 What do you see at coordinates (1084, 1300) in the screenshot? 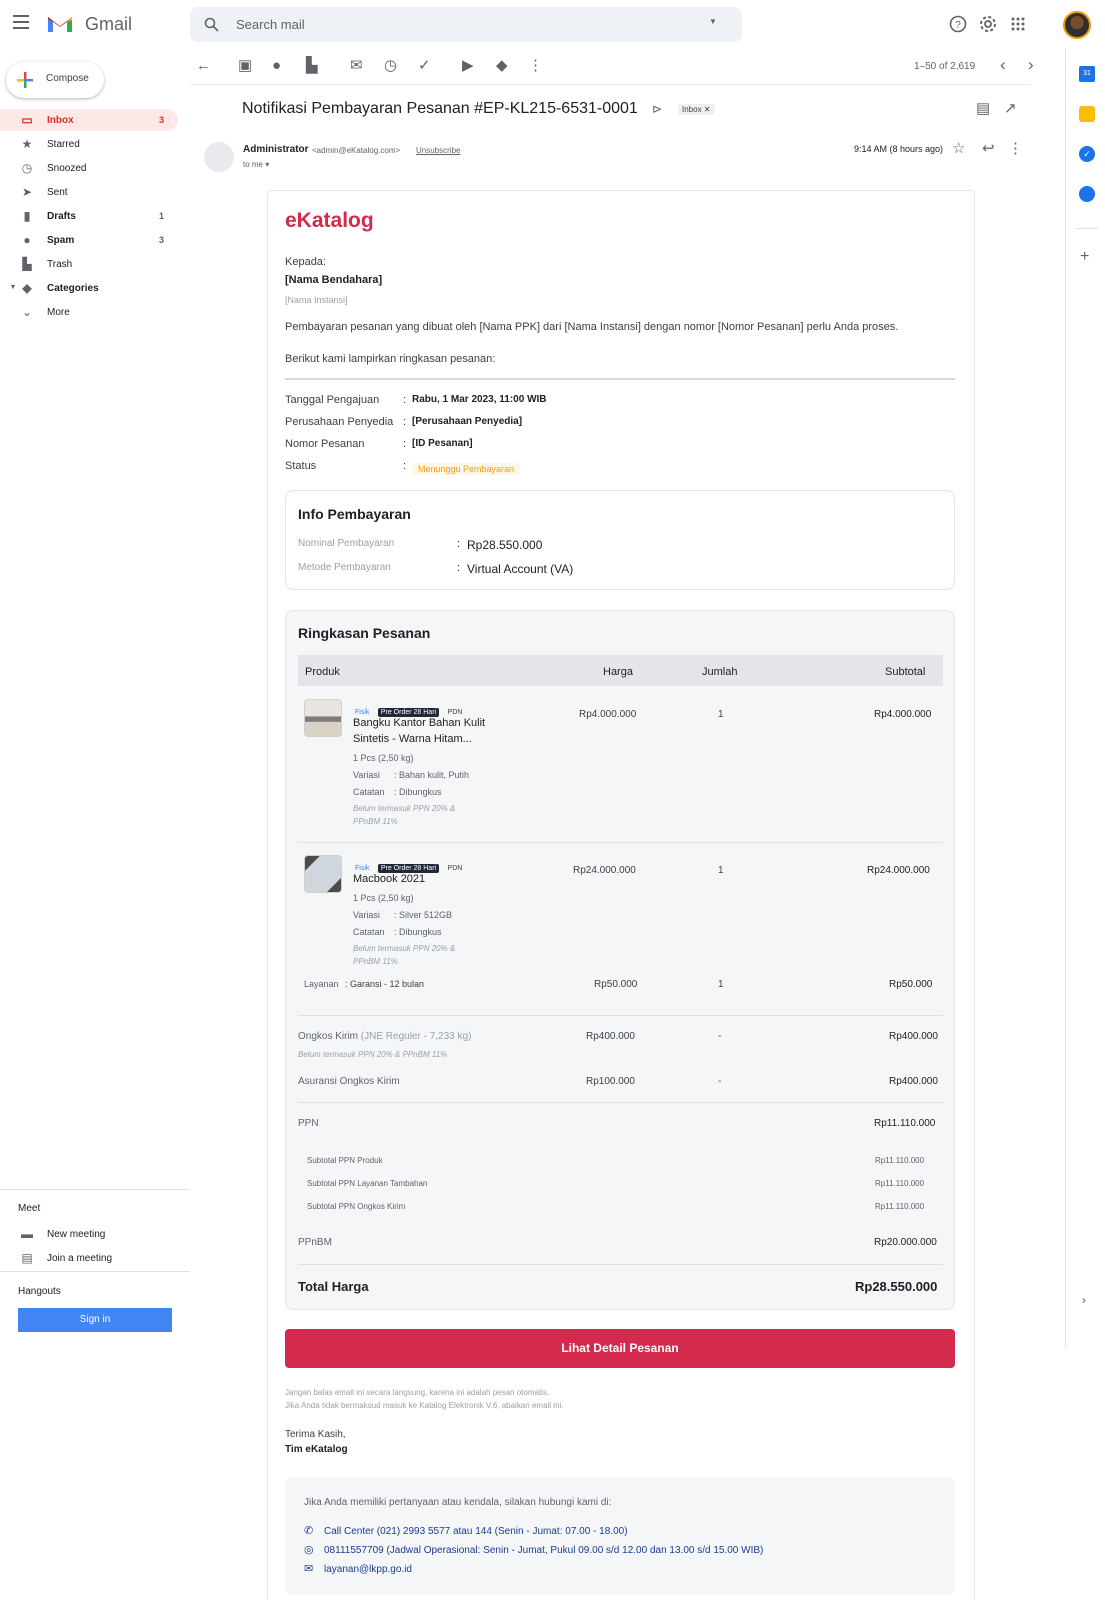
I see `expand-panel-icon: ›` at bounding box center [1084, 1300].